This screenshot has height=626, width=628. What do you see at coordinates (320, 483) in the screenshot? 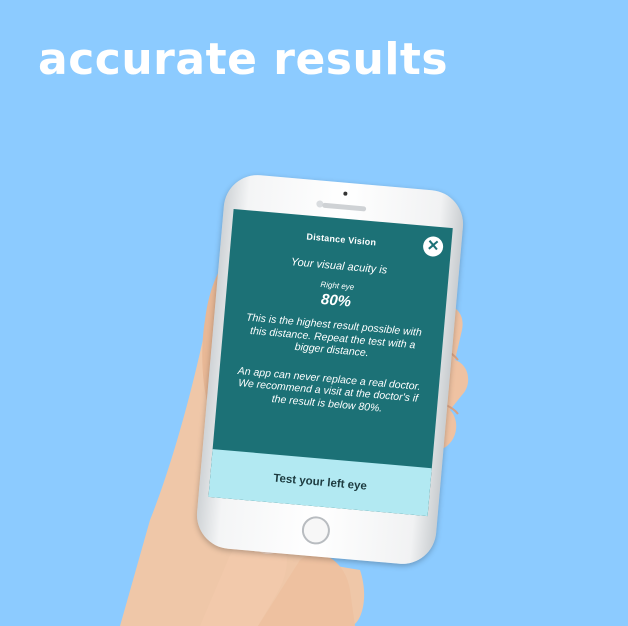
I see `test-left-eye-button: Test your left eye` at bounding box center [320, 483].